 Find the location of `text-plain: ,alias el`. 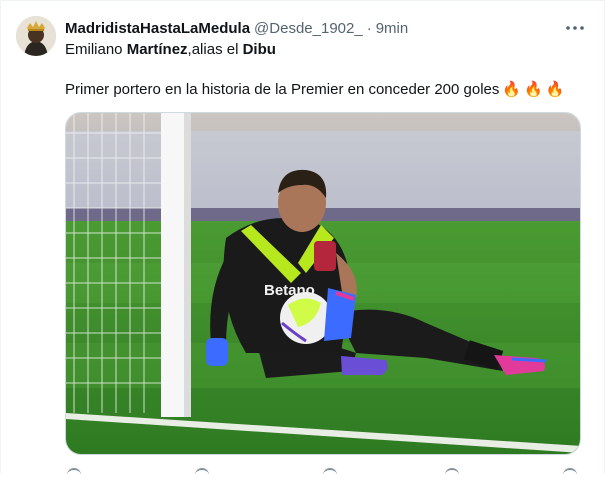

text-plain: ,alias el is located at coordinates (215, 49).